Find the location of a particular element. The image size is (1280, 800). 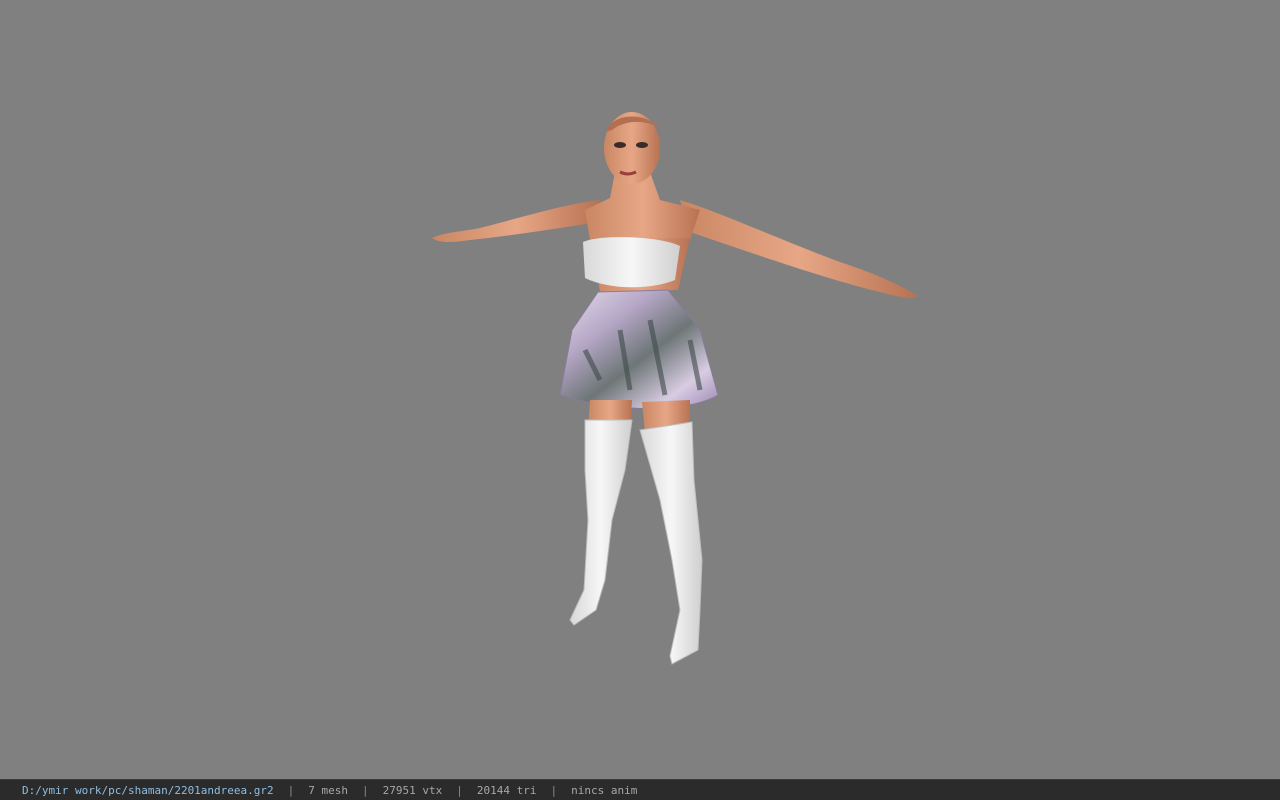

triangle-count: 20144 tri is located at coordinates (506, 790).